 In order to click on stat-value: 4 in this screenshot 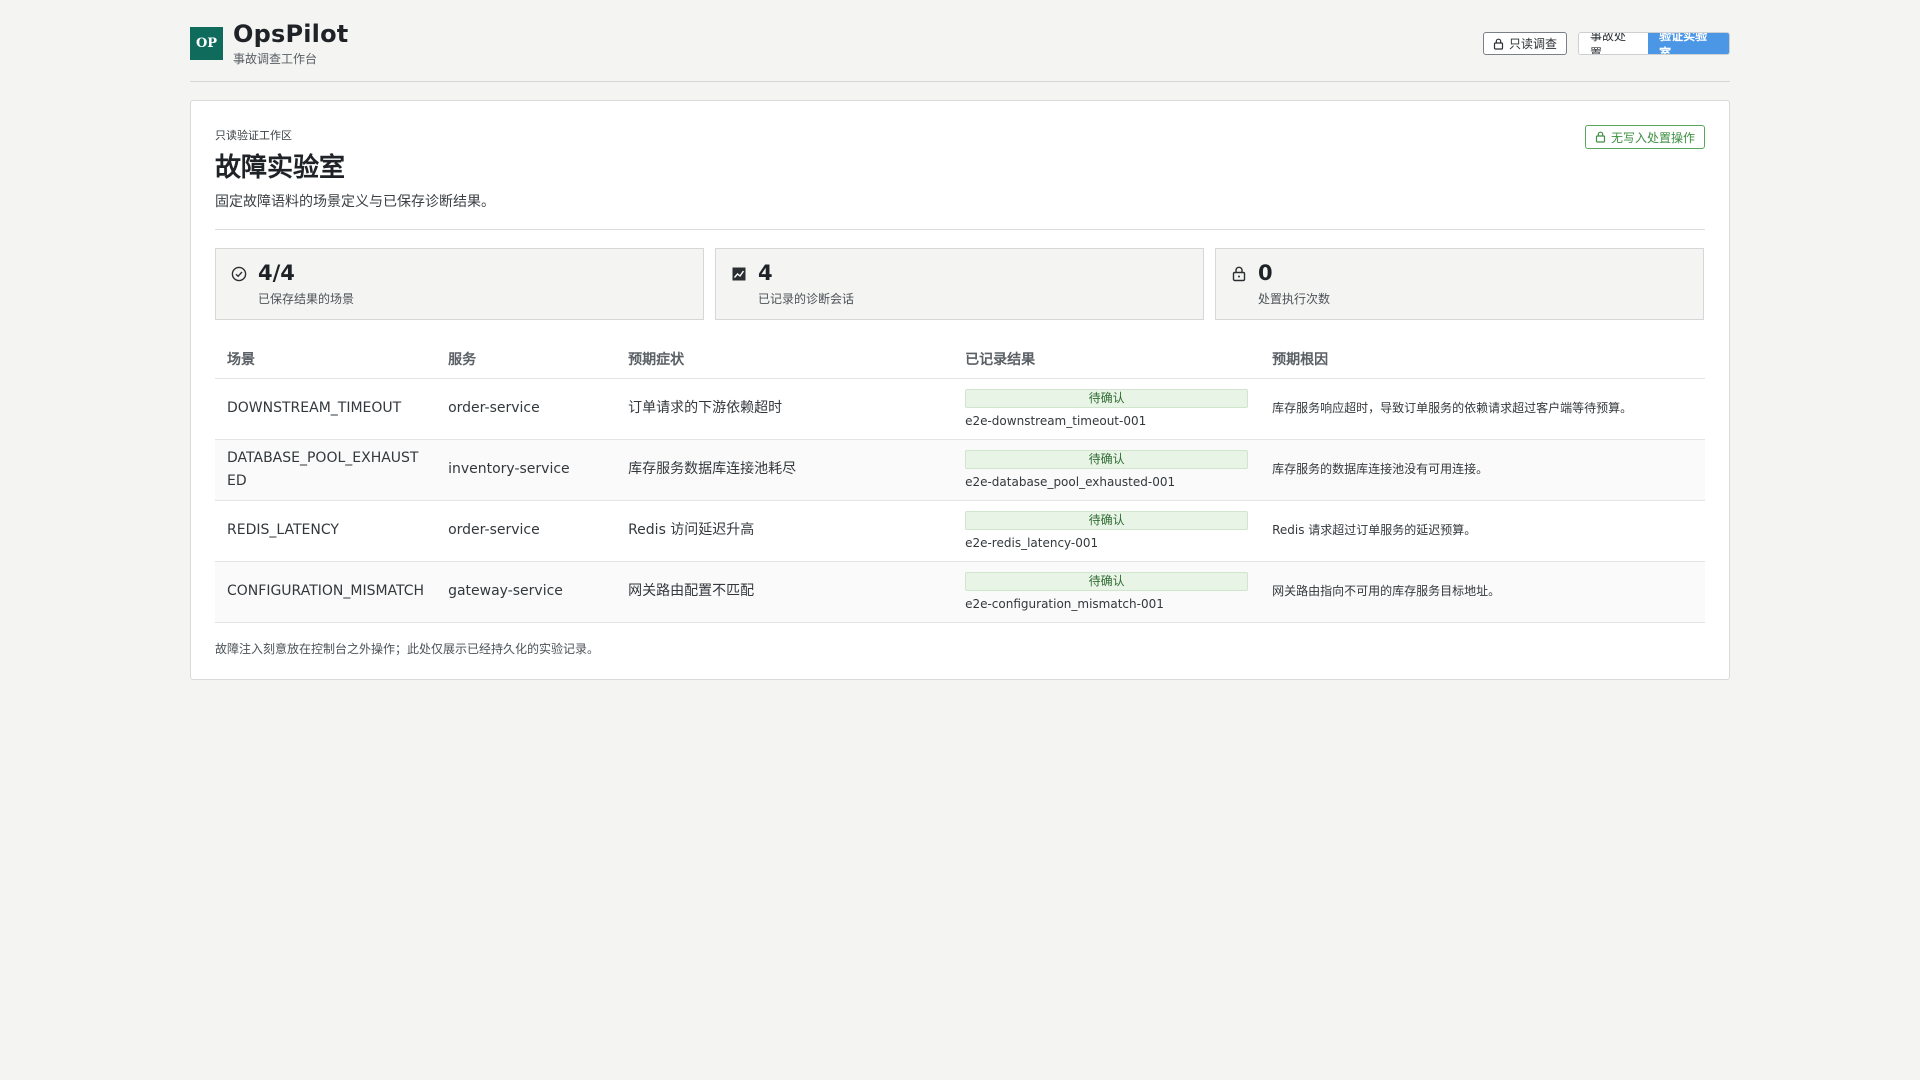, I will do `click(765, 273)`.